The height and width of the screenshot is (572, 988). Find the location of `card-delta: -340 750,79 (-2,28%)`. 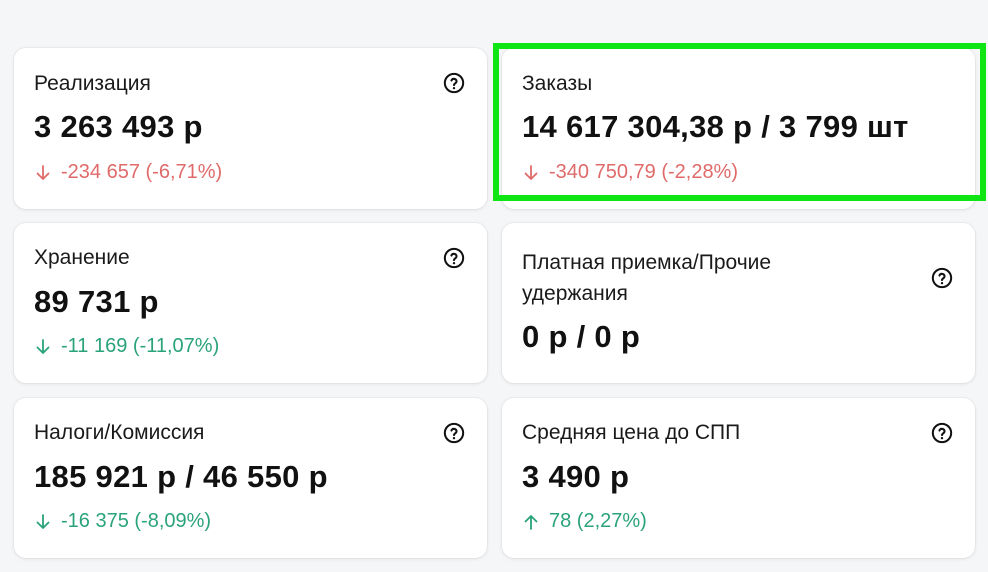

card-delta: -340 750,79 (-2,28%) is located at coordinates (630, 172).